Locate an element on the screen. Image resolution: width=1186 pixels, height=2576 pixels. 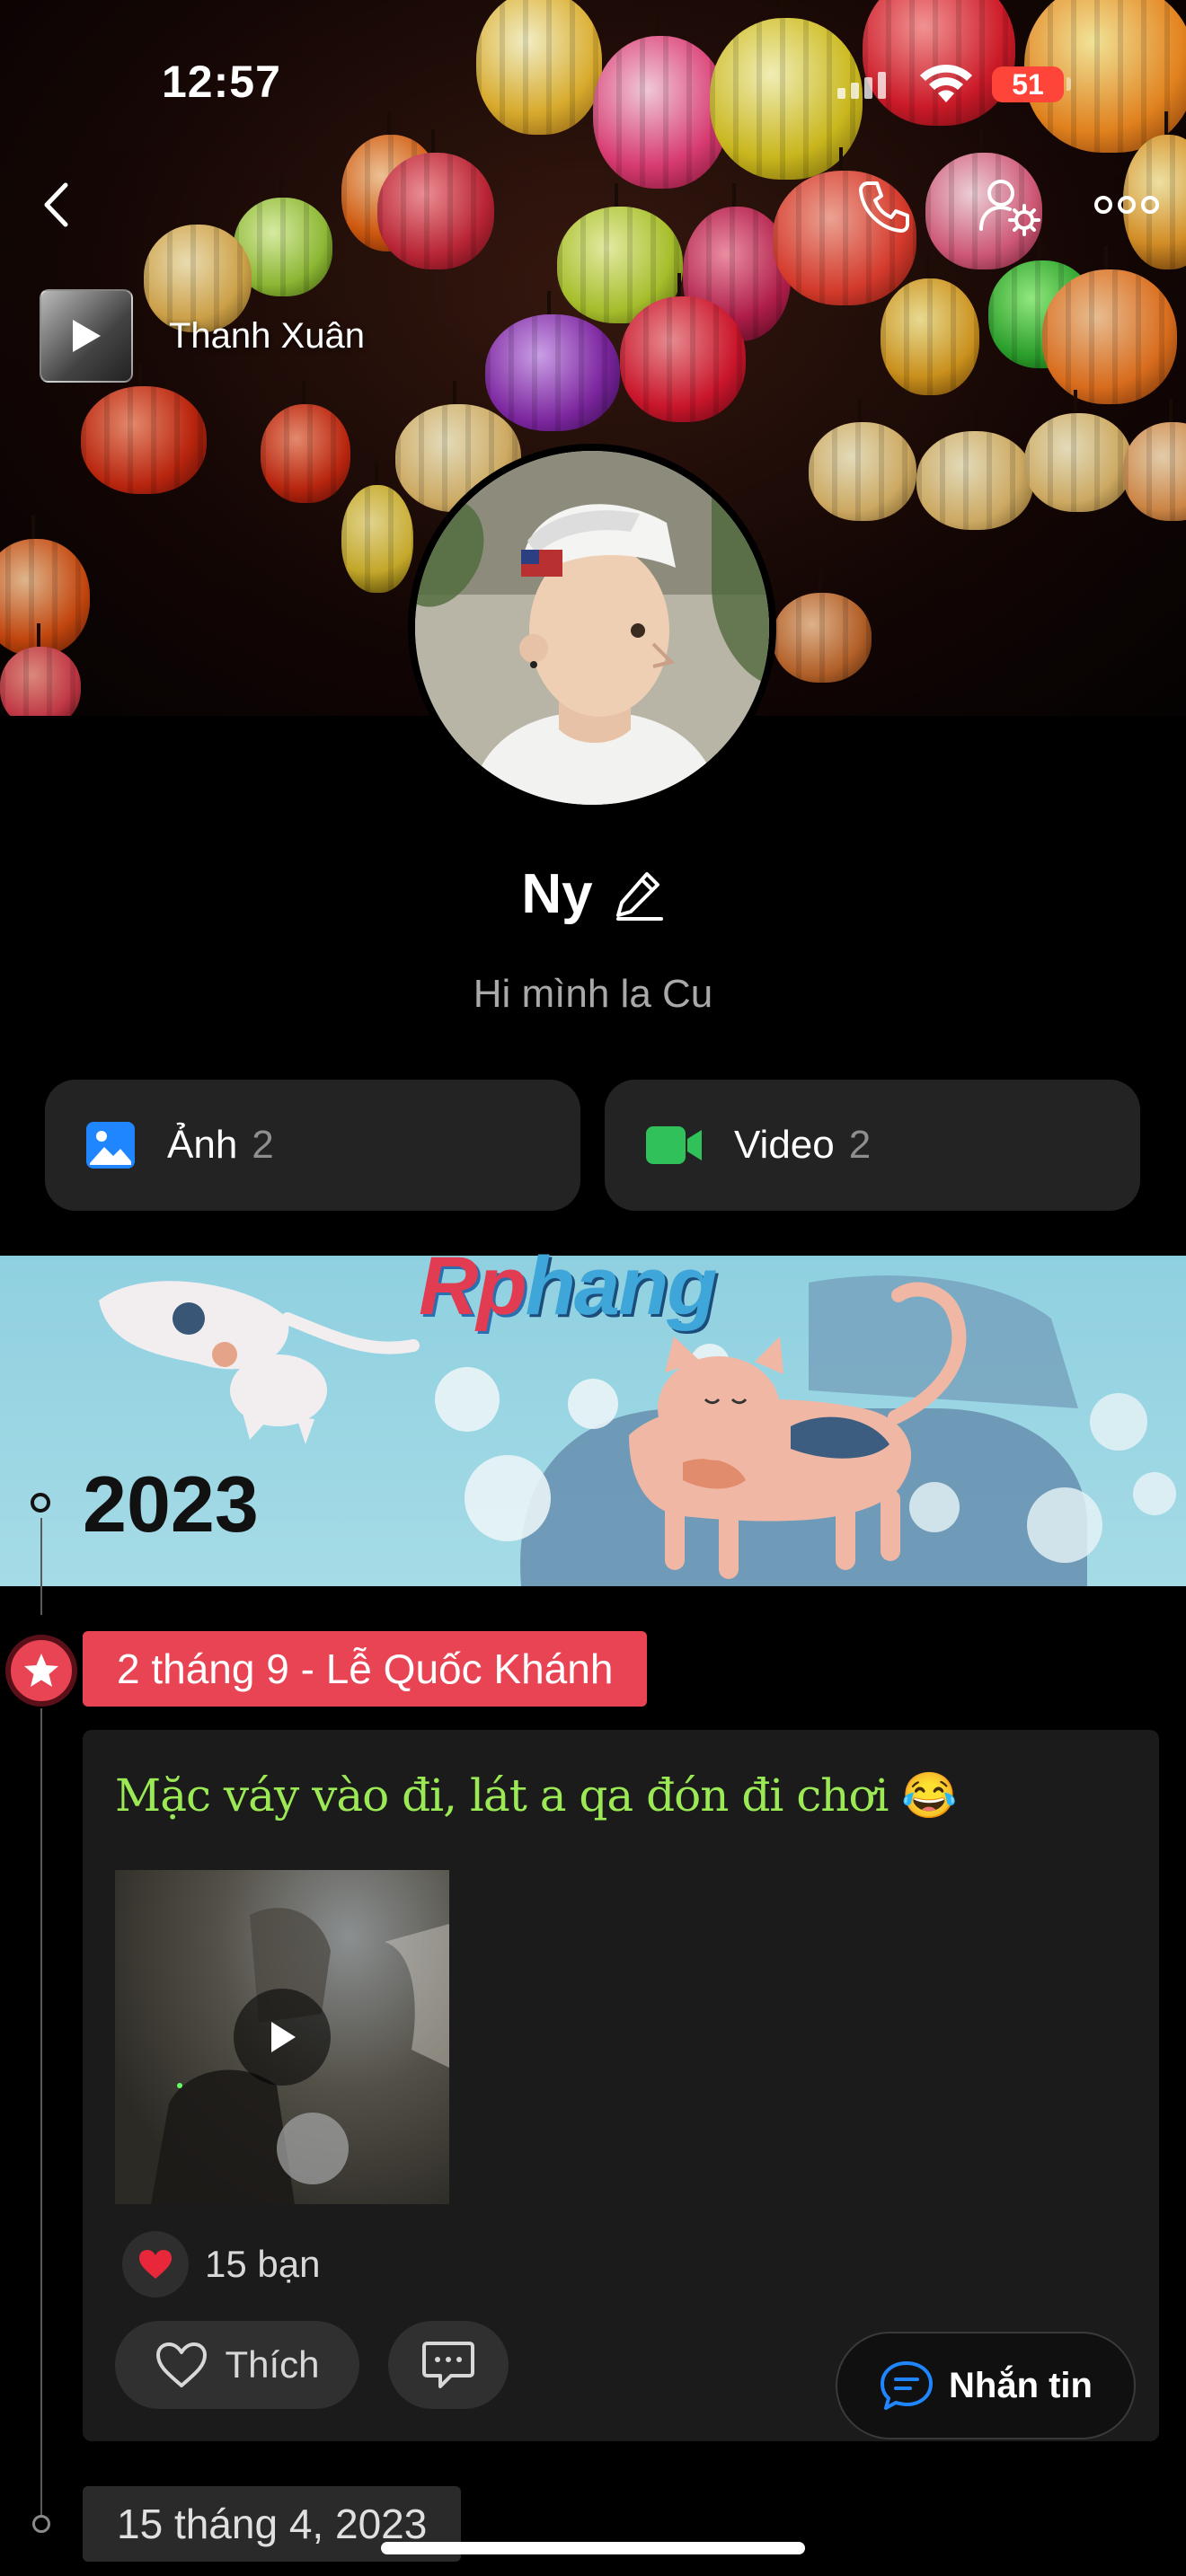
comment-button is located at coordinates (448, 2365).